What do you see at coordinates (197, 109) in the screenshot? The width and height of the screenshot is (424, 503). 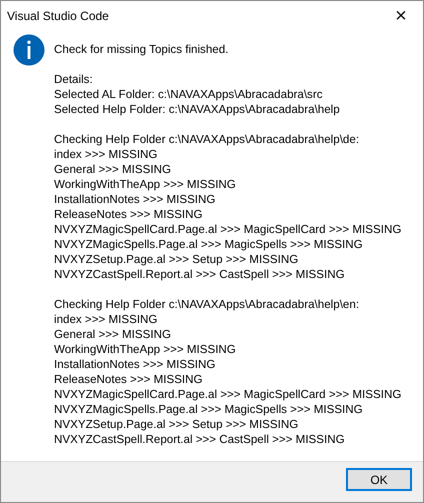 I see `message-line: Selected Help Folder: c:\NAVAXApps\Abracadabra\help` at bounding box center [197, 109].